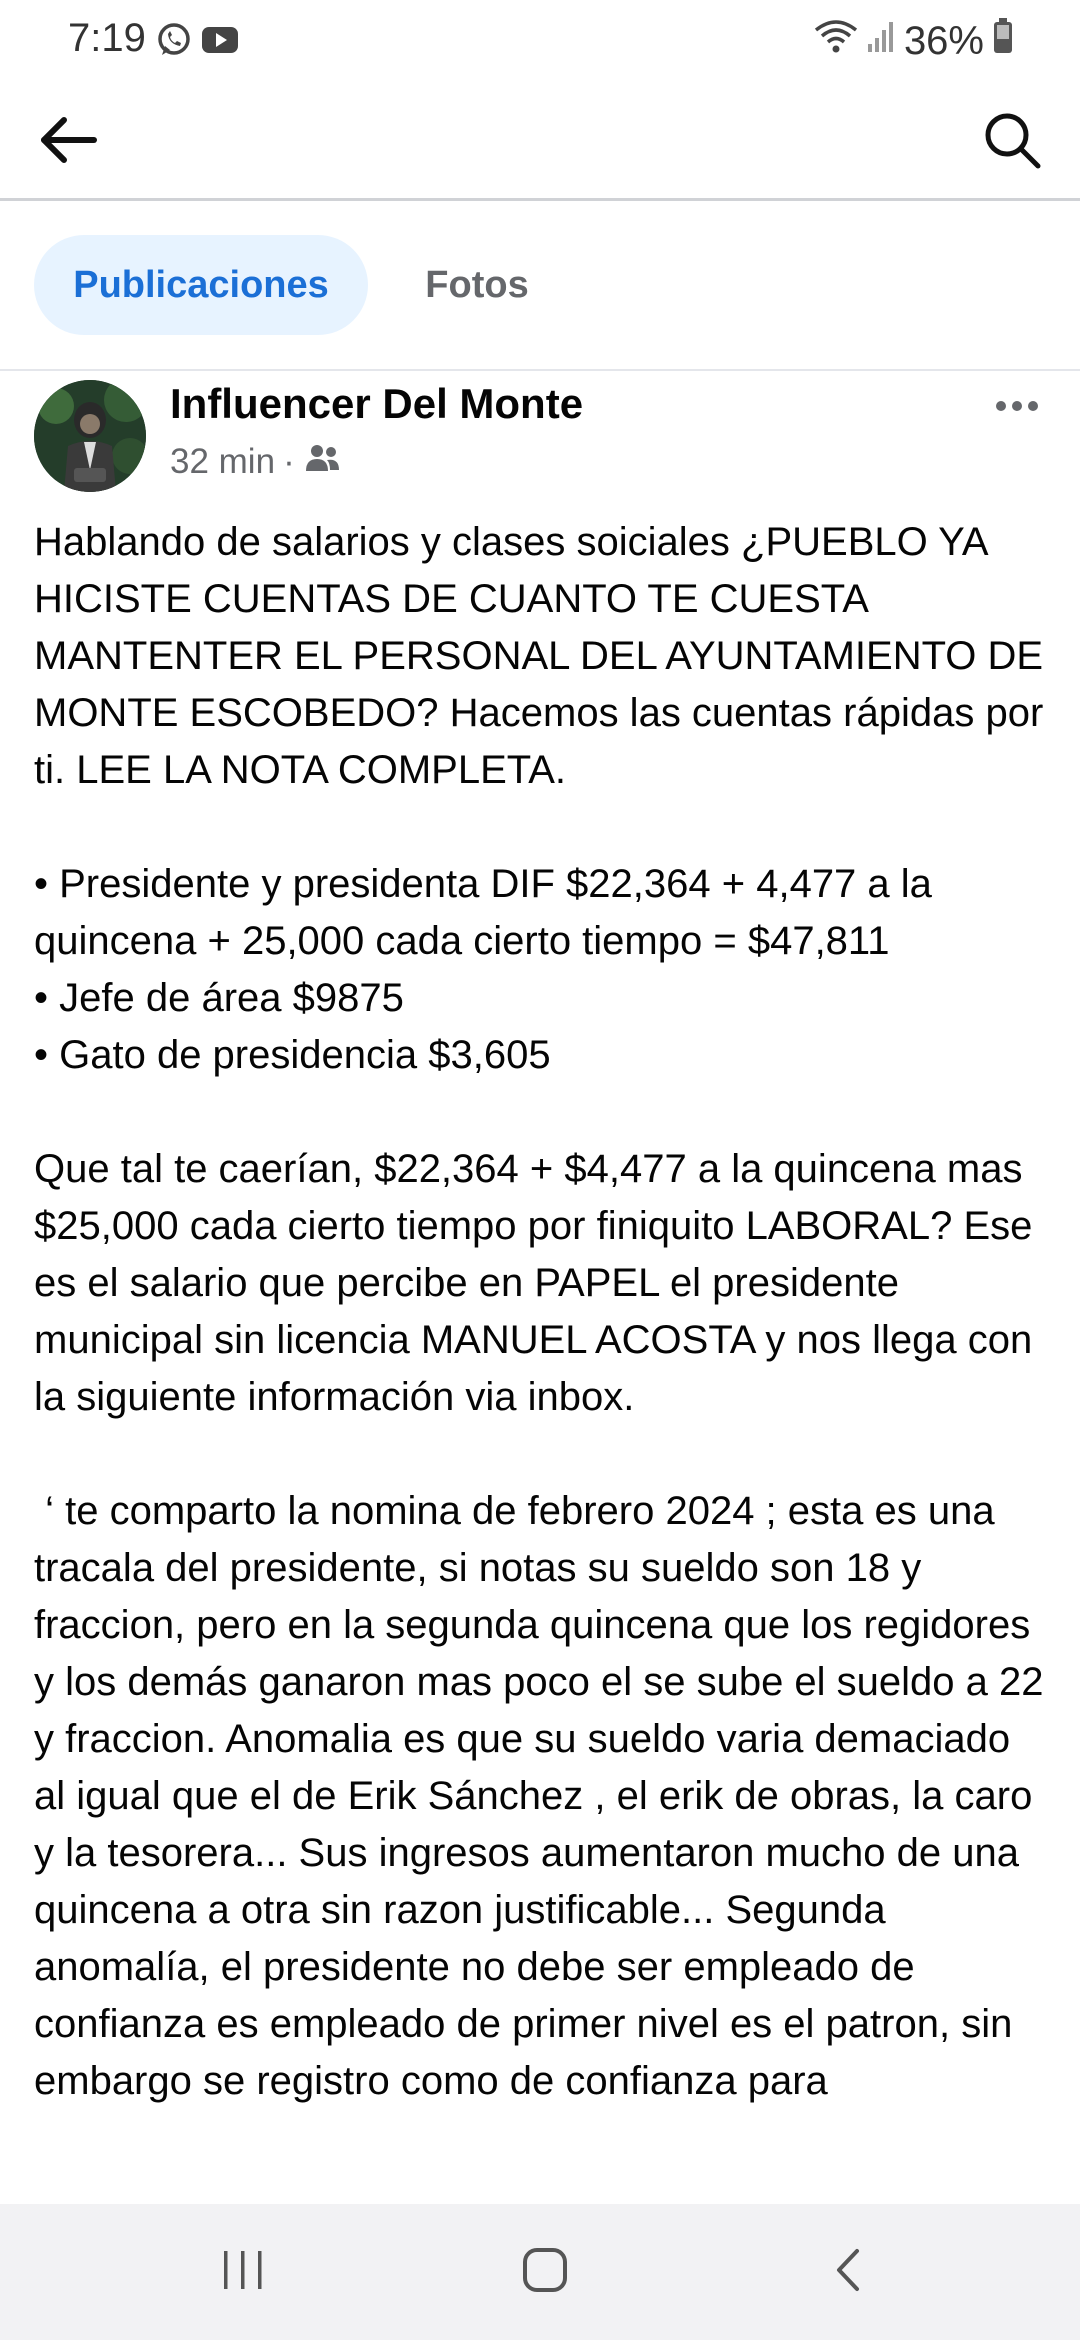 The height and width of the screenshot is (2340, 1080). Describe the element at coordinates (292, 1055) in the screenshot. I see `post-list-item: • Gato de presidencia $3,605` at that location.